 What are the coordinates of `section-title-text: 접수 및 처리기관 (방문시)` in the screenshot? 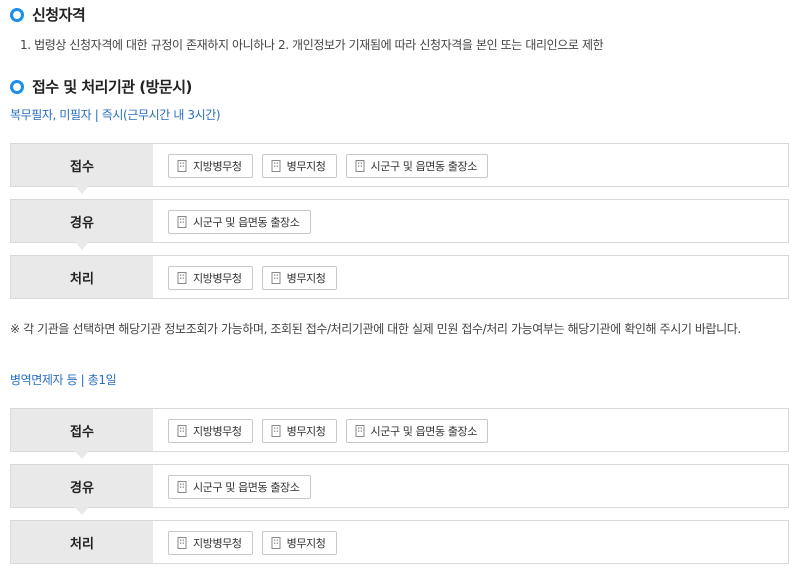 It's located at (112, 87).